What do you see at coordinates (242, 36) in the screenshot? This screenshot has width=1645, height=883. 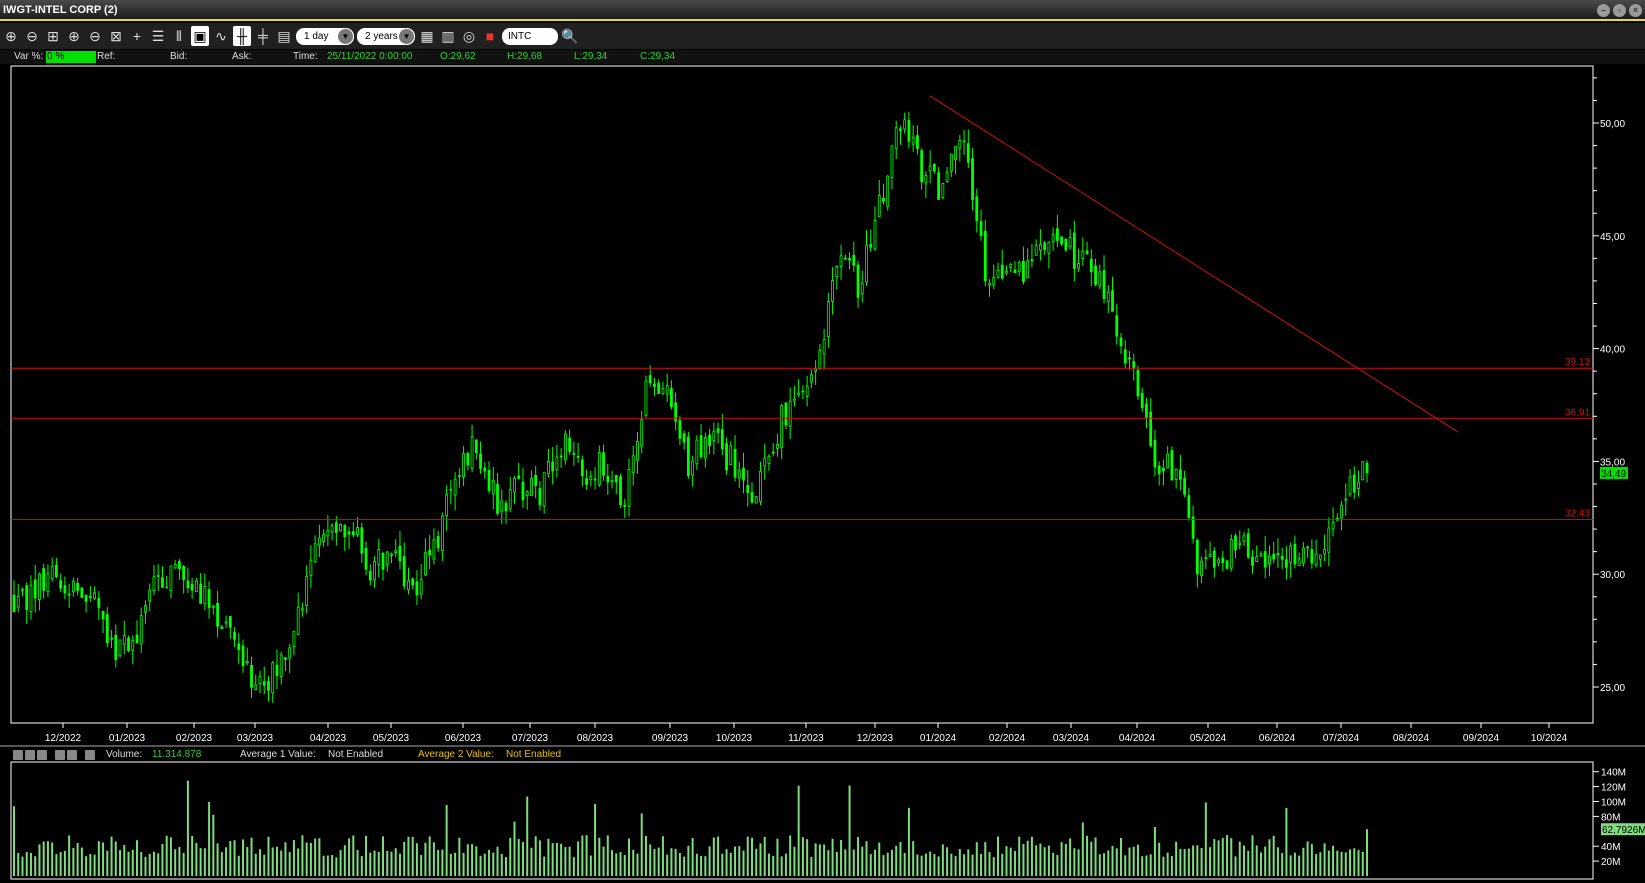 I see `candlestick-icon: ╫` at bounding box center [242, 36].